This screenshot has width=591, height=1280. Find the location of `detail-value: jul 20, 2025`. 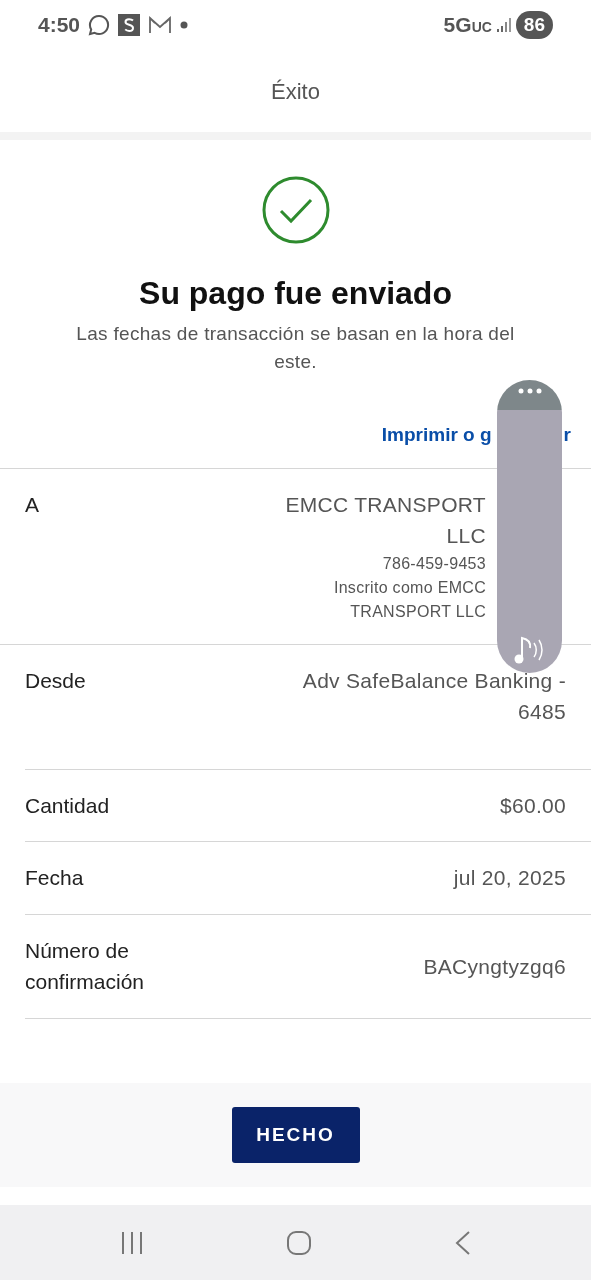

detail-value: jul 20, 2025 is located at coordinates (509, 878).